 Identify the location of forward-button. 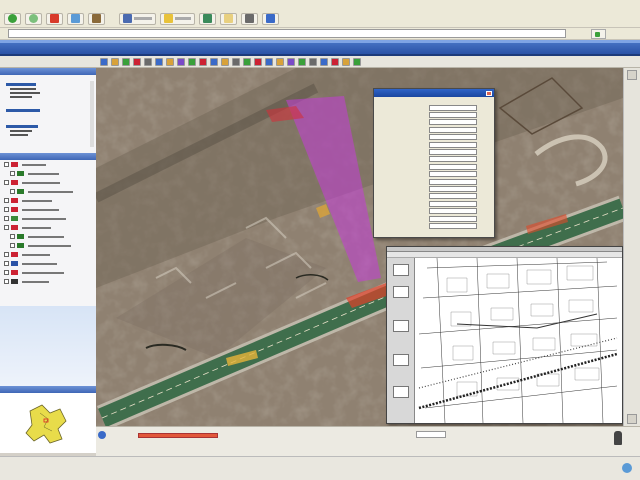
(33, 18).